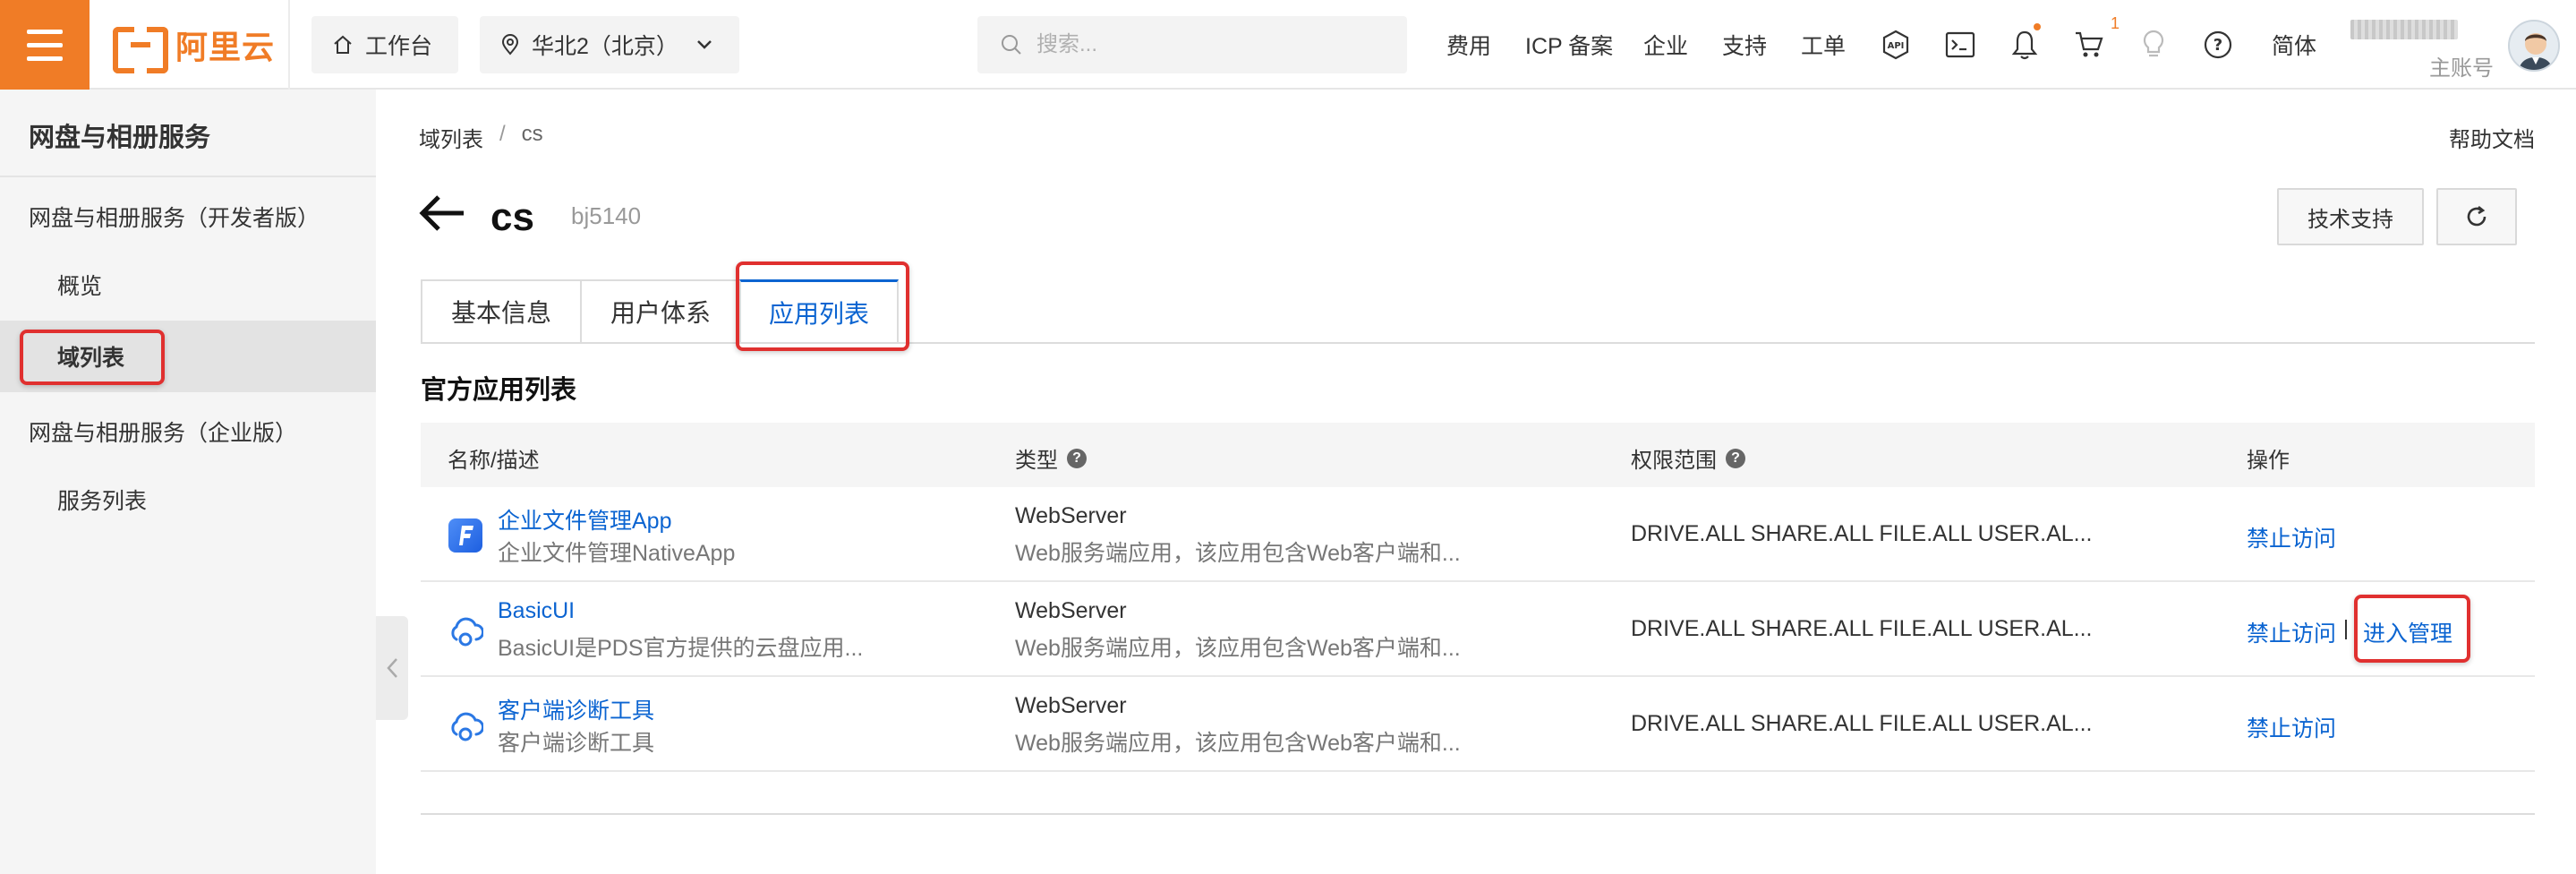 The height and width of the screenshot is (874, 2576). I want to click on tab-bar: 基本信息 用户体系 应用列表, so click(660, 311).